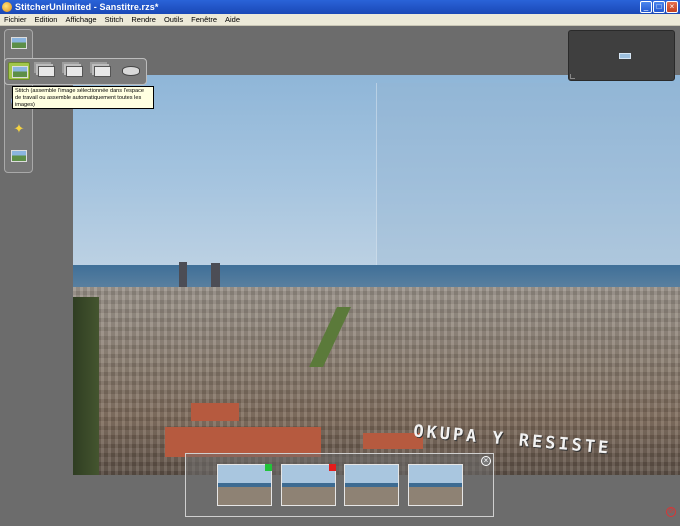 The width and height of the screenshot is (680, 526). I want to click on window-controls: _ □ ×, so click(659, 7).